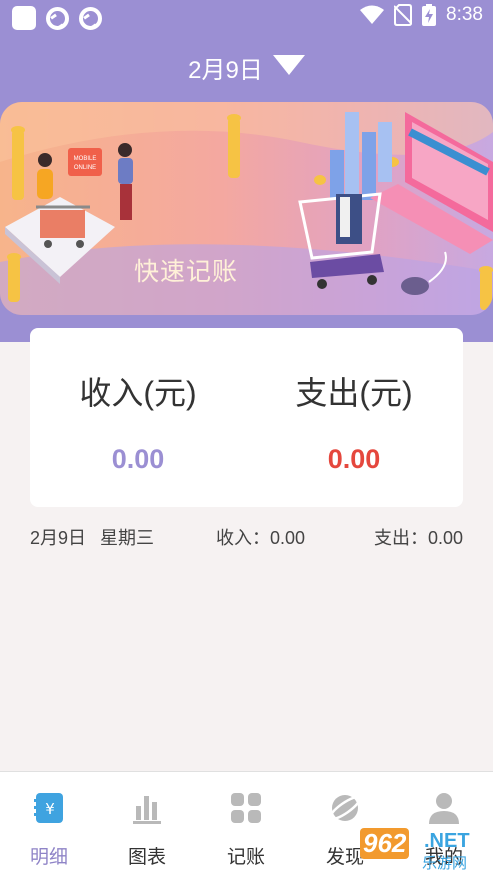  I want to click on notification-icons, so click(57, 18).